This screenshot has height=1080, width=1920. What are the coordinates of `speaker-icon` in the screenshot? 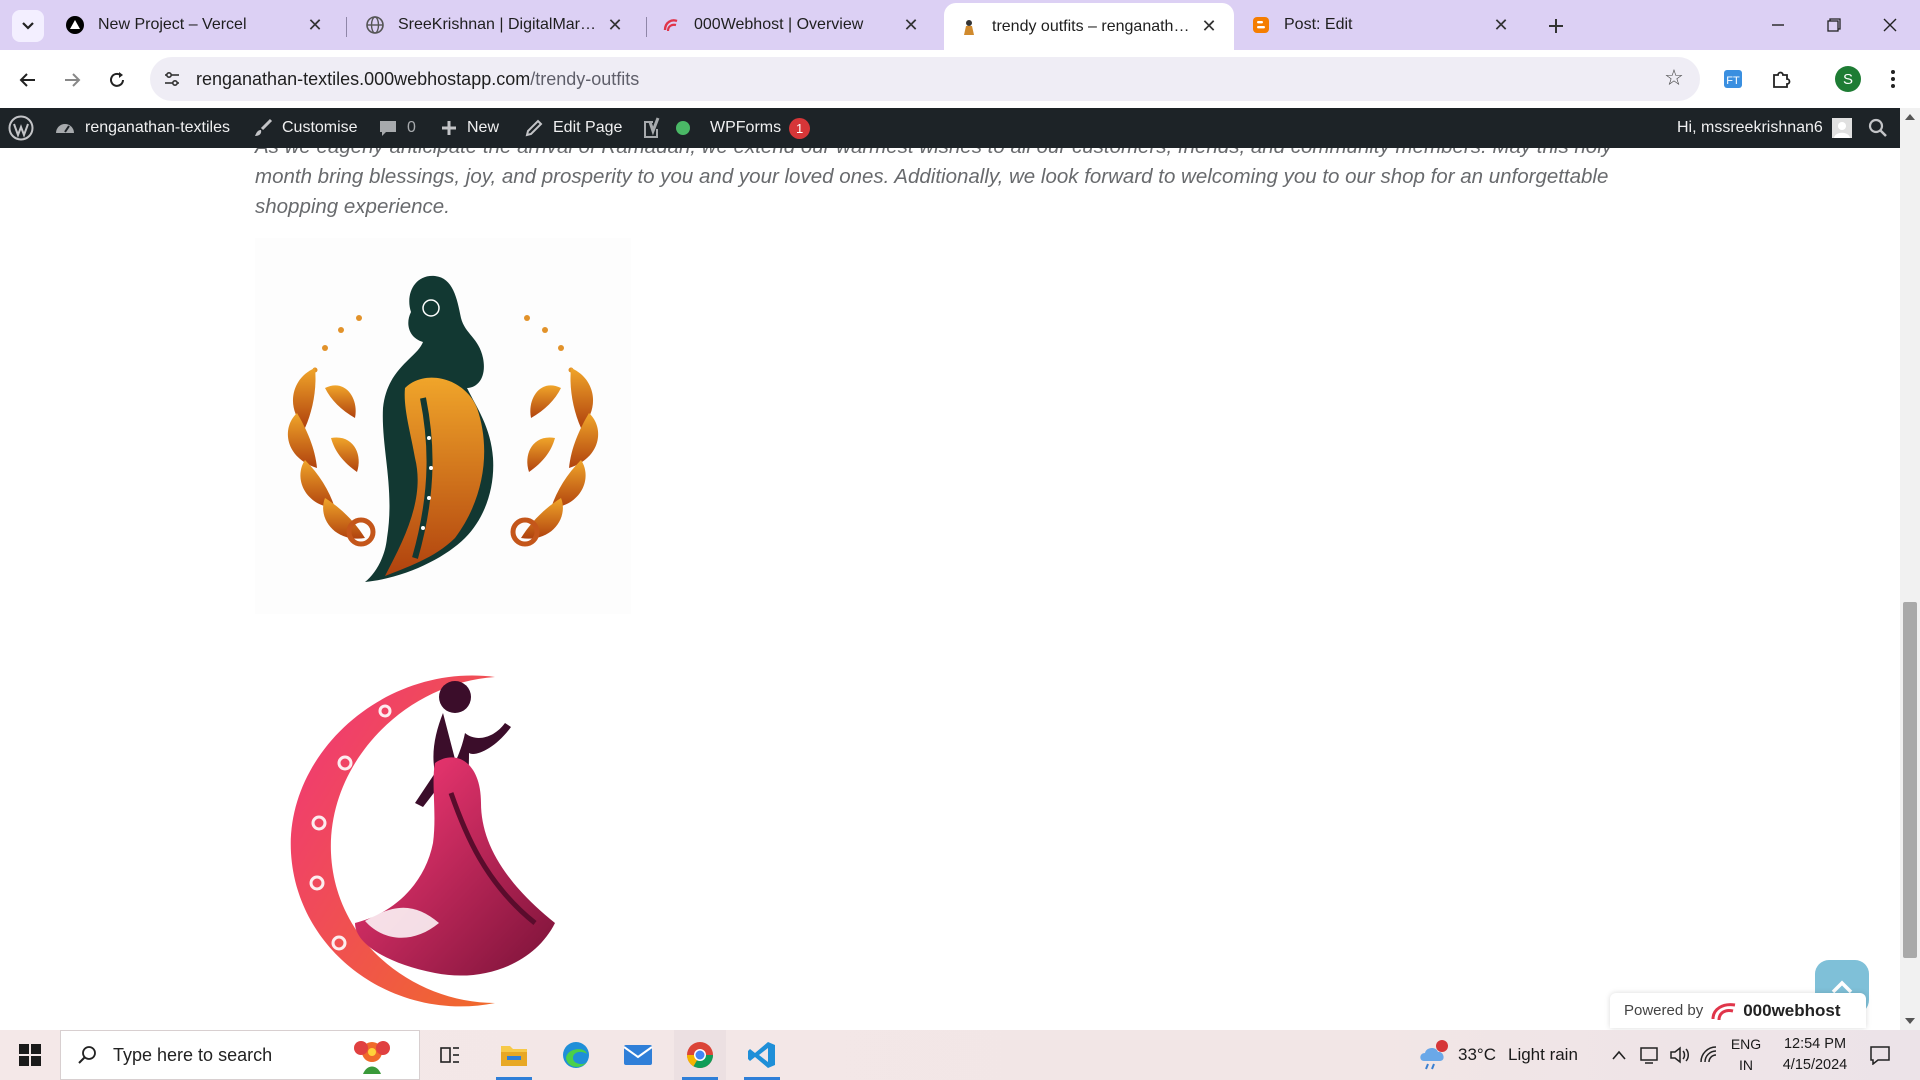 It's located at (1679, 1055).